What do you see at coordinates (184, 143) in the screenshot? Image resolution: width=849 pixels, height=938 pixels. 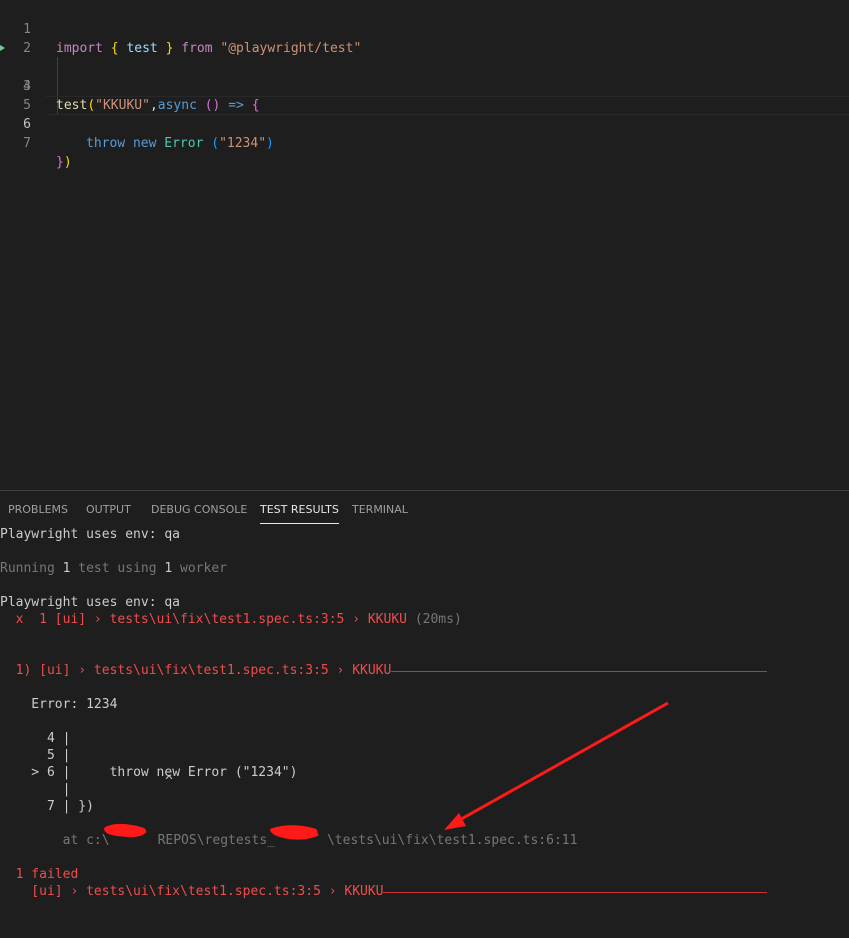 I see `class-error: Error` at bounding box center [184, 143].